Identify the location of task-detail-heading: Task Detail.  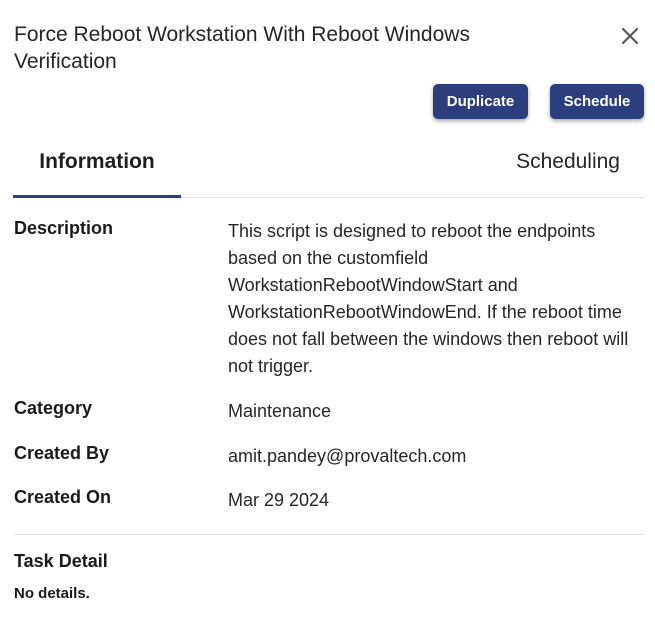
(61, 561).